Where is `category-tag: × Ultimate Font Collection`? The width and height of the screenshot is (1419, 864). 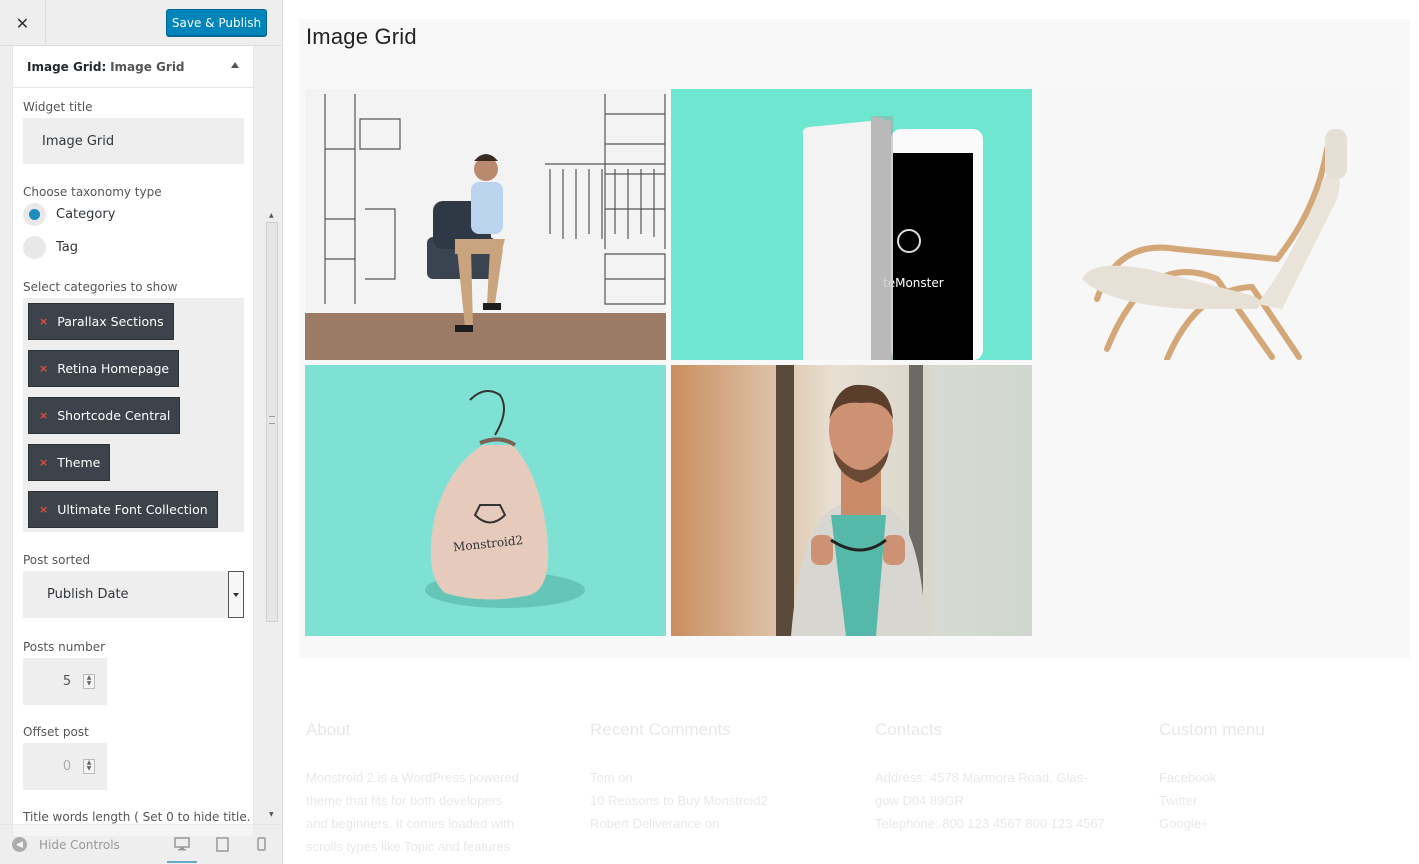 category-tag: × Ultimate Font Collection is located at coordinates (123, 509).